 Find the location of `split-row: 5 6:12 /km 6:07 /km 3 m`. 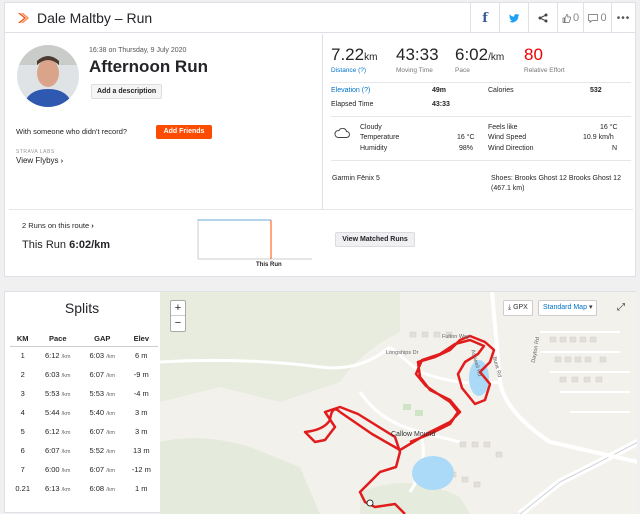

split-row: 5 6:12 /km 6:07 /km 3 m is located at coordinates (84, 431).